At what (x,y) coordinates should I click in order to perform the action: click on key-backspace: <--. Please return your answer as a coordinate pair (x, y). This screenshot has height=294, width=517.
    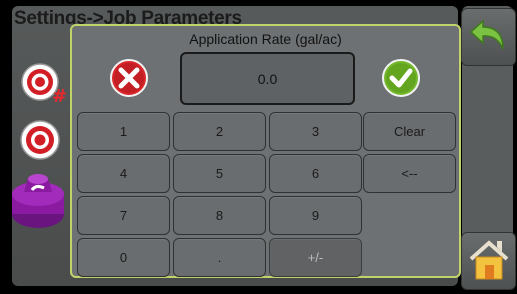
    Looking at the image, I should click on (409, 173).